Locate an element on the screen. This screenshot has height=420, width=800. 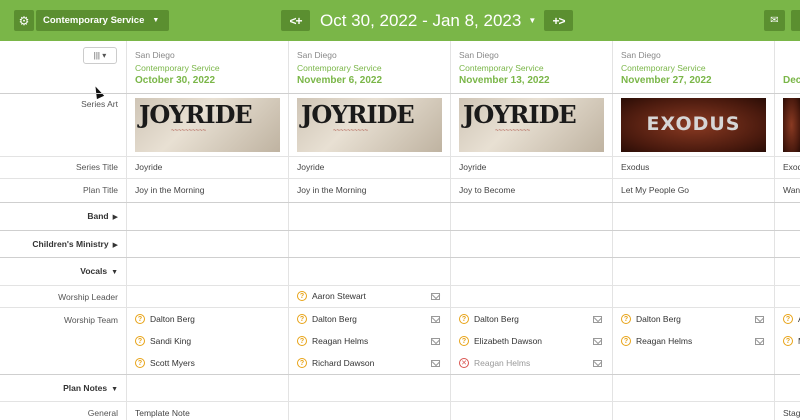
date-range-dropdown: Oct 30, 2022 - Jan 8, 2023 ▼ is located at coordinates (428, 20).